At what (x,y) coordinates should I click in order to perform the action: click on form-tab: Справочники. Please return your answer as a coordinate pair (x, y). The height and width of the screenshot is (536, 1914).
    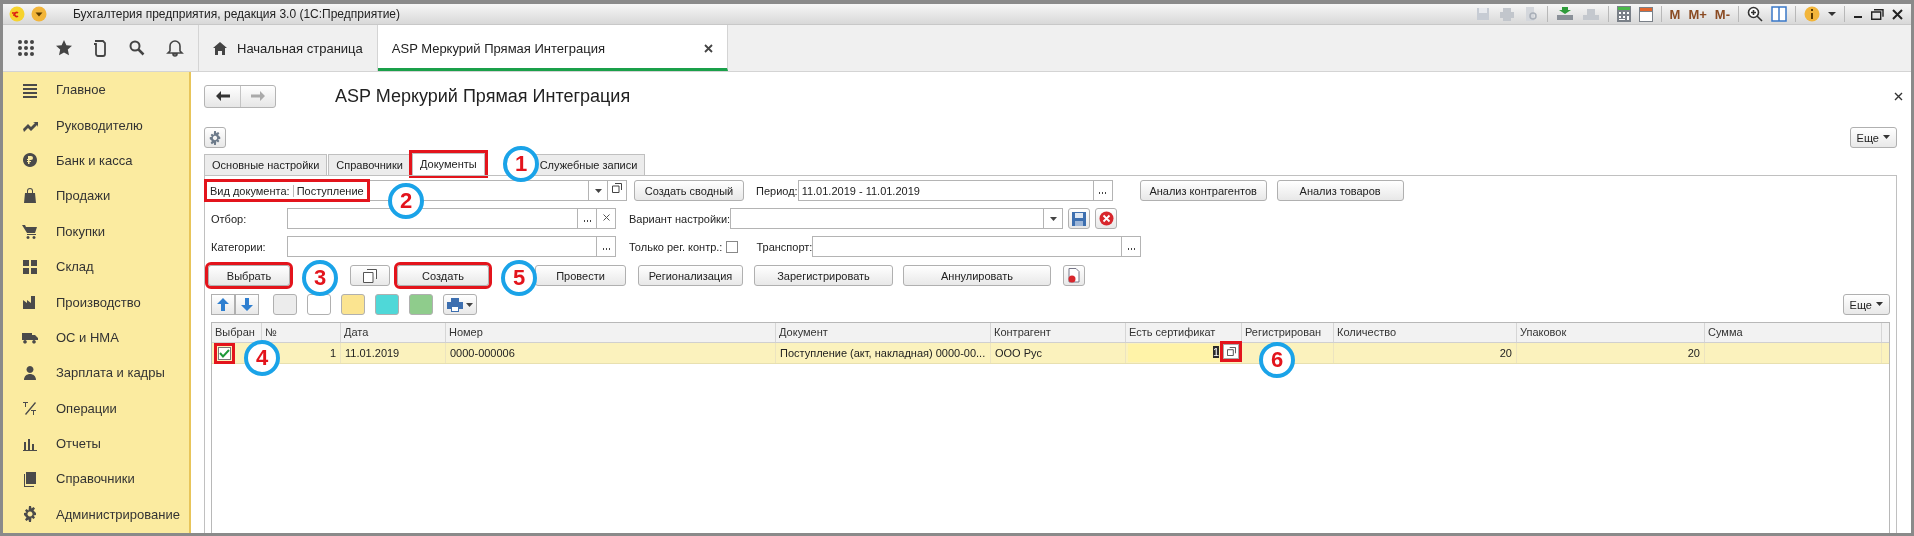
    Looking at the image, I should click on (369, 164).